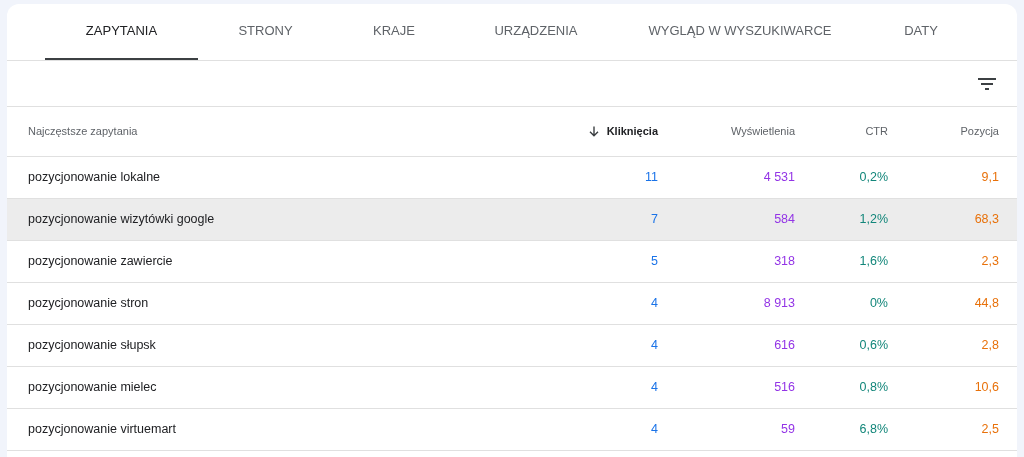  I want to click on metric-cell: 2,3, so click(990, 261).